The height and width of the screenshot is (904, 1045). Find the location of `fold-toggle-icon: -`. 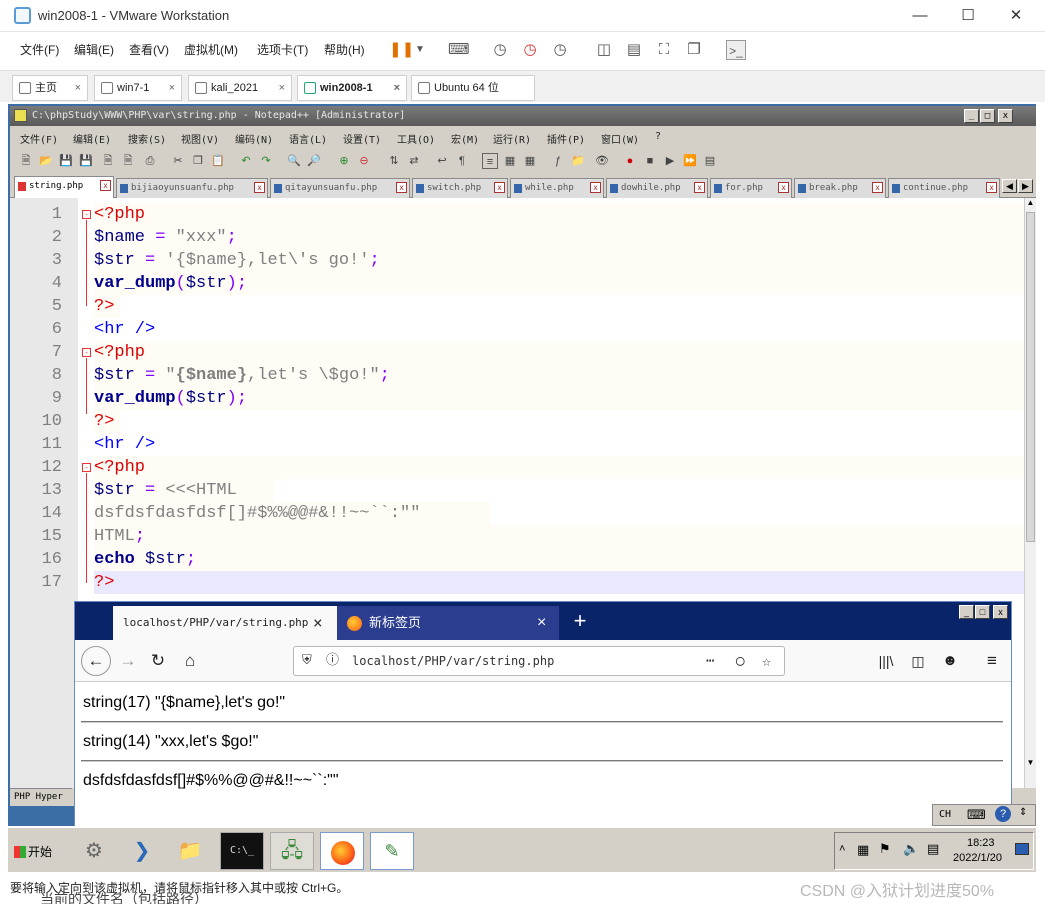

fold-toggle-icon: - is located at coordinates (86, 352).